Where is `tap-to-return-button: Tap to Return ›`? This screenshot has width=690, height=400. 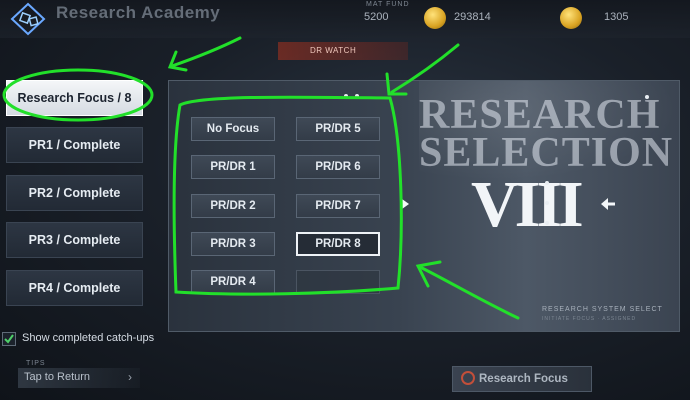 tap-to-return-button: Tap to Return › is located at coordinates (79, 378).